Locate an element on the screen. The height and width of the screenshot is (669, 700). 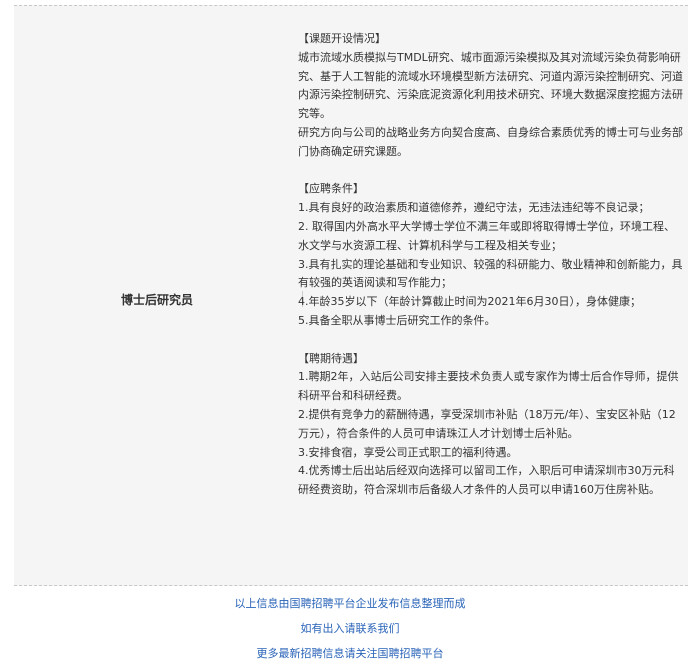
benefit-line: 3.安排食宿，享受公司正式职工的福利待遇。 is located at coordinates (408, 452).